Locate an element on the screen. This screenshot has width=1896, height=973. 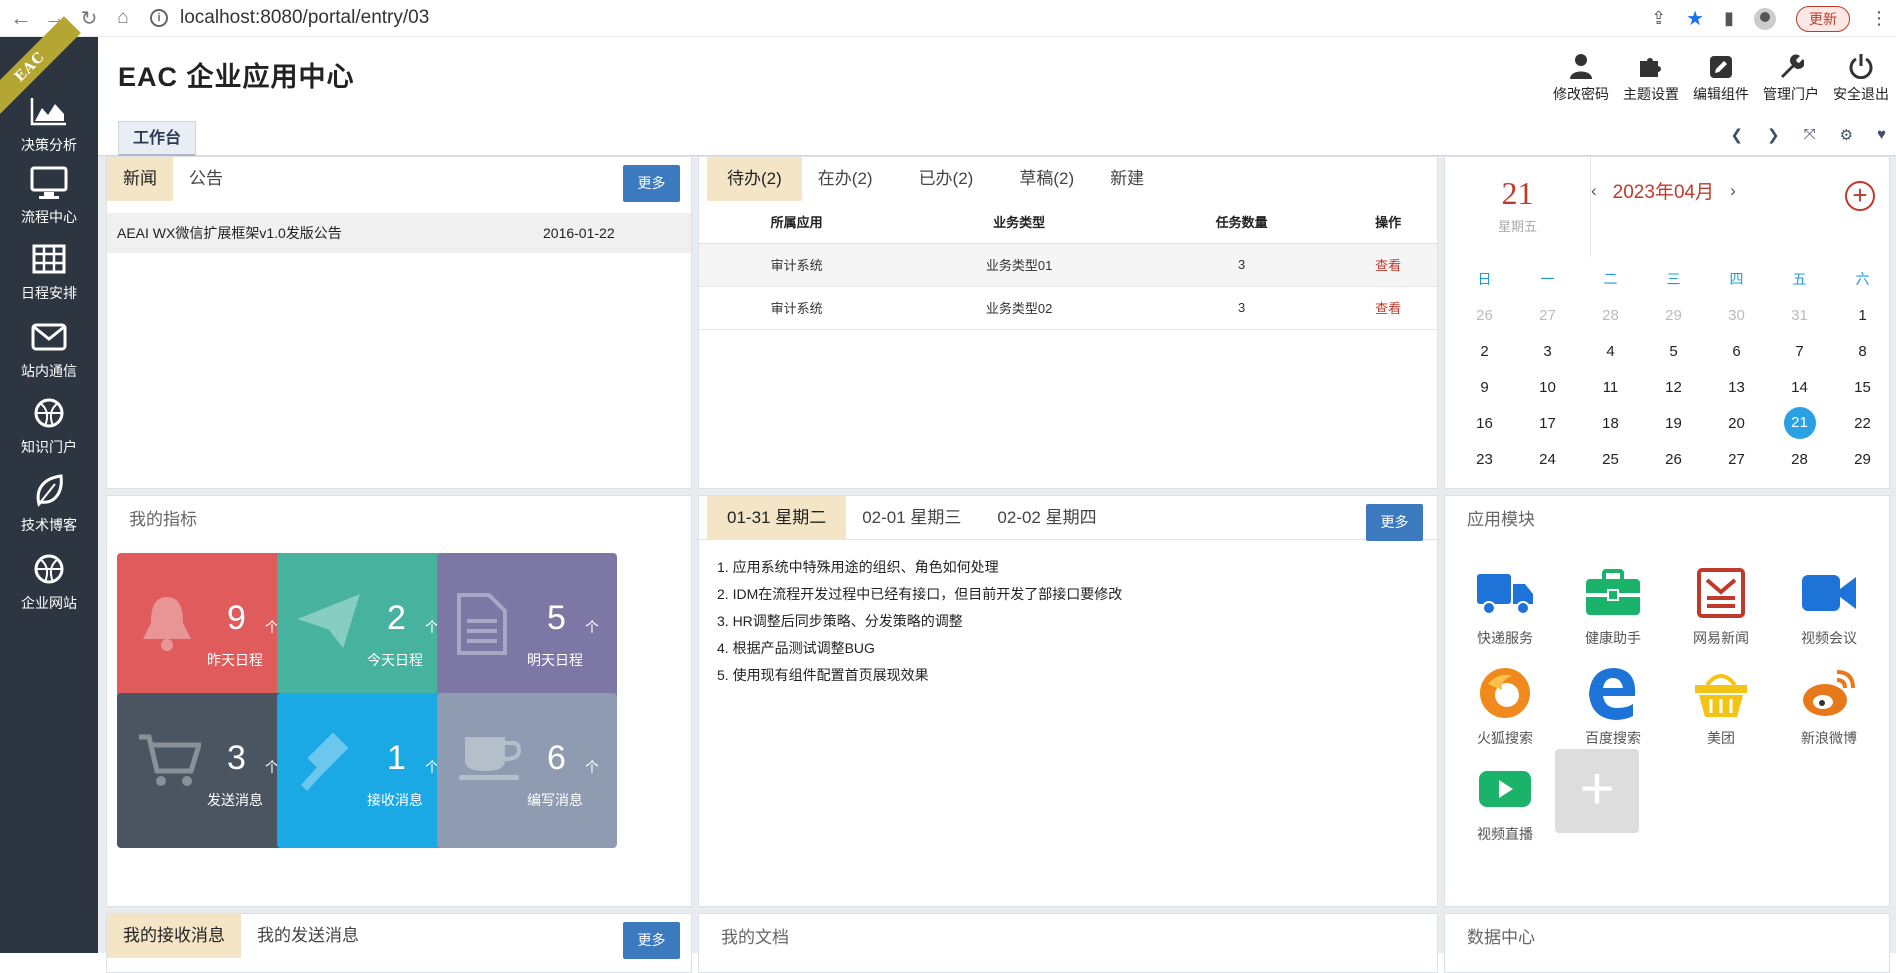
news-more-button: 更多 is located at coordinates (651, 183).